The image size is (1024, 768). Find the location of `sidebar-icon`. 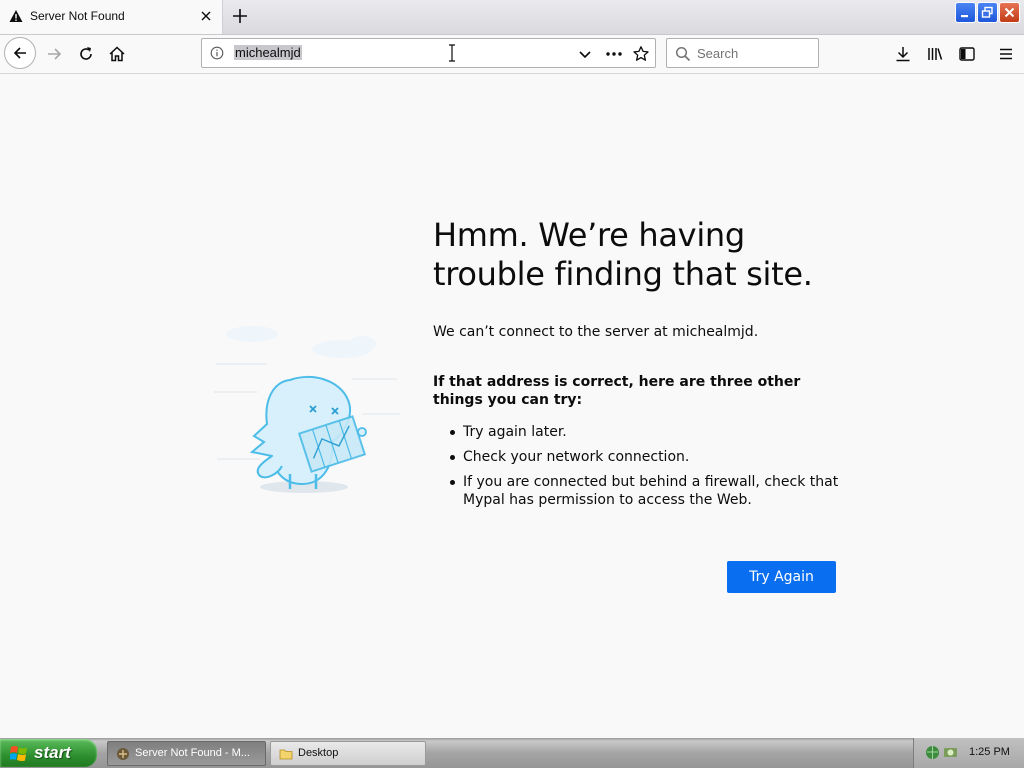

sidebar-icon is located at coordinates (967, 54).